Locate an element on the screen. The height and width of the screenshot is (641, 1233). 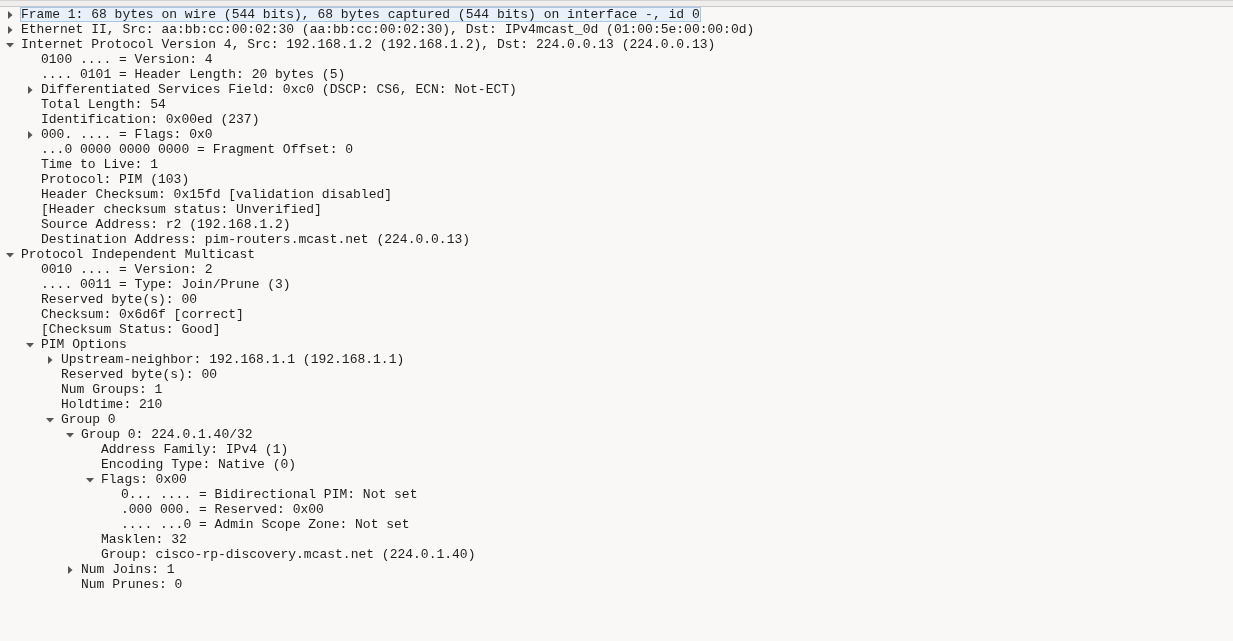
tree-item: Upstream-neighbor: 192.168.1.1 (192.168.1.1) is located at coordinates (233, 359).